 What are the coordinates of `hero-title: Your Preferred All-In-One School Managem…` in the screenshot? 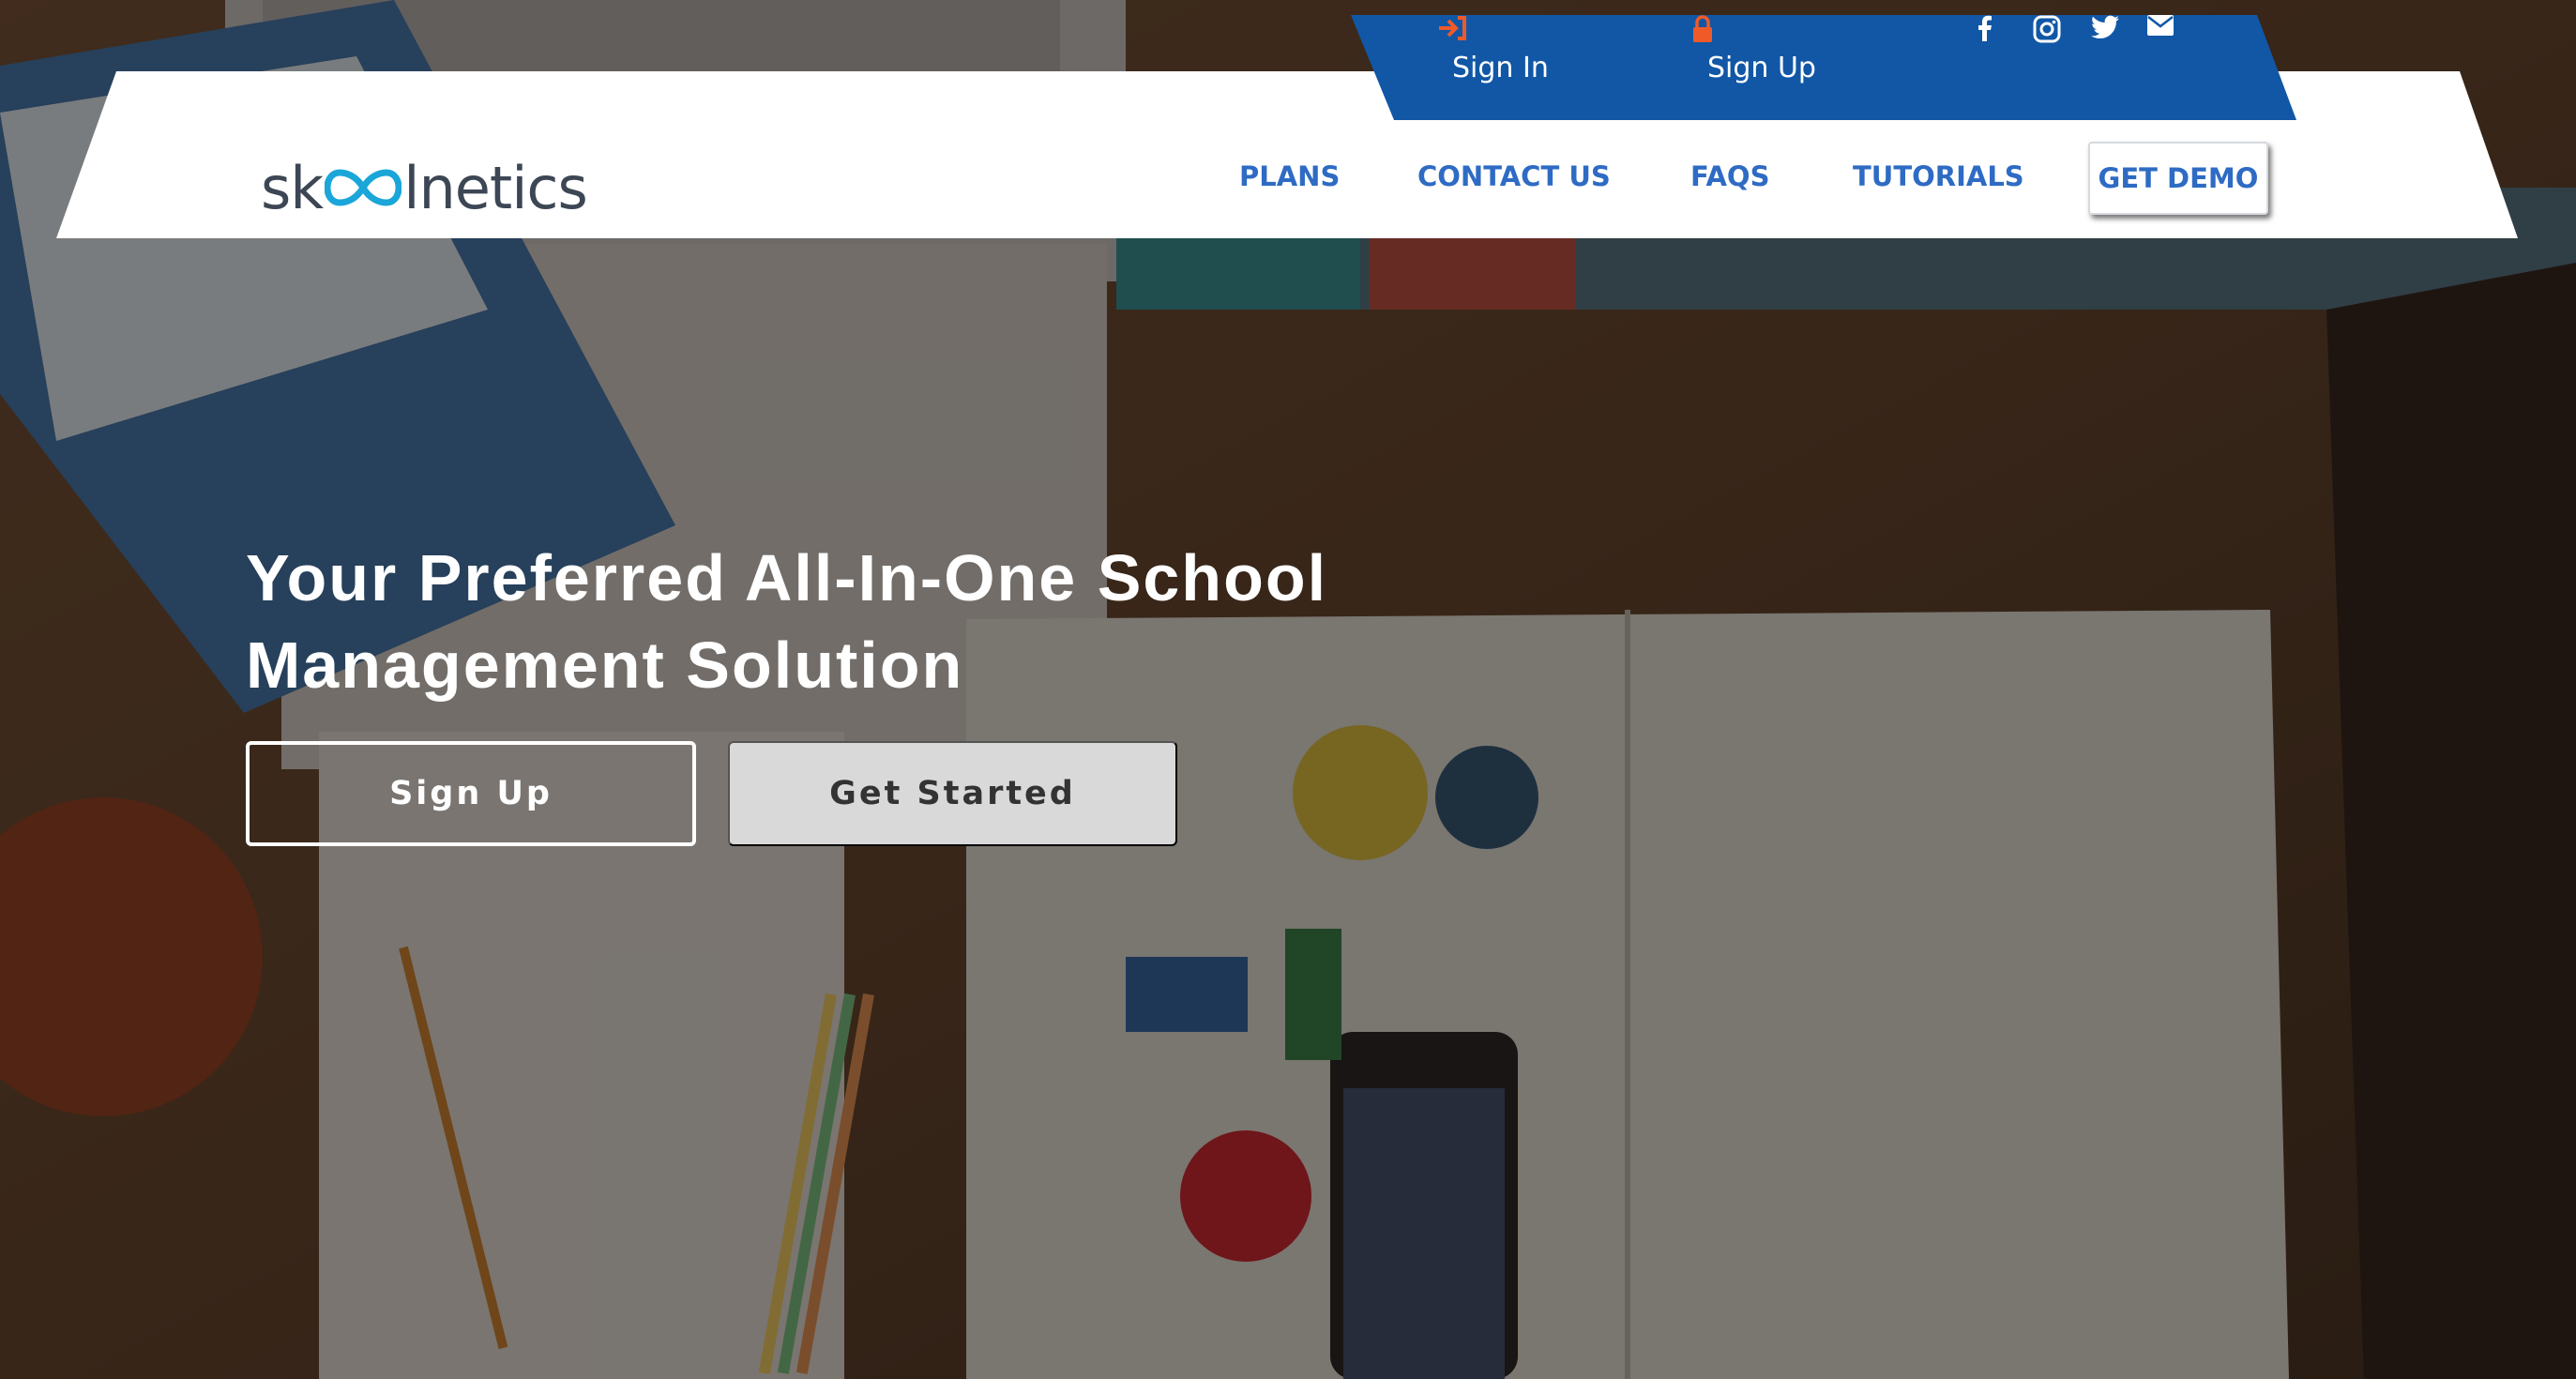 It's located at (879, 622).